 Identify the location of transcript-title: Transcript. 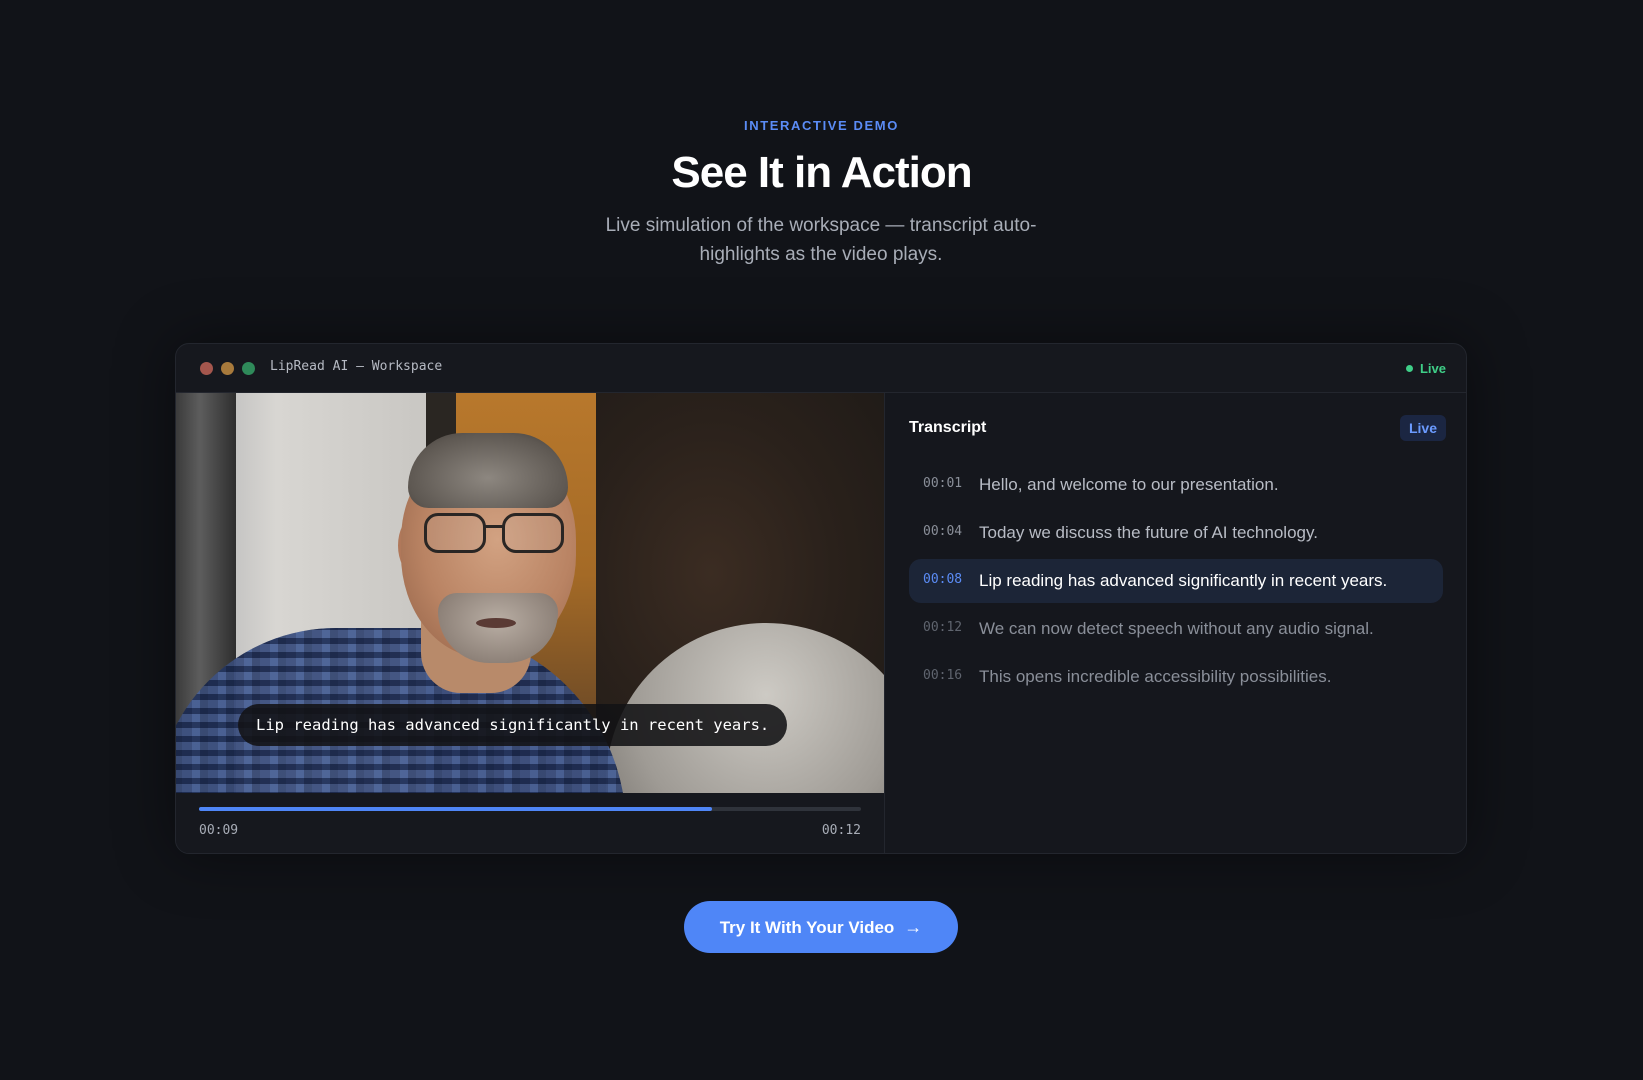
(948, 427).